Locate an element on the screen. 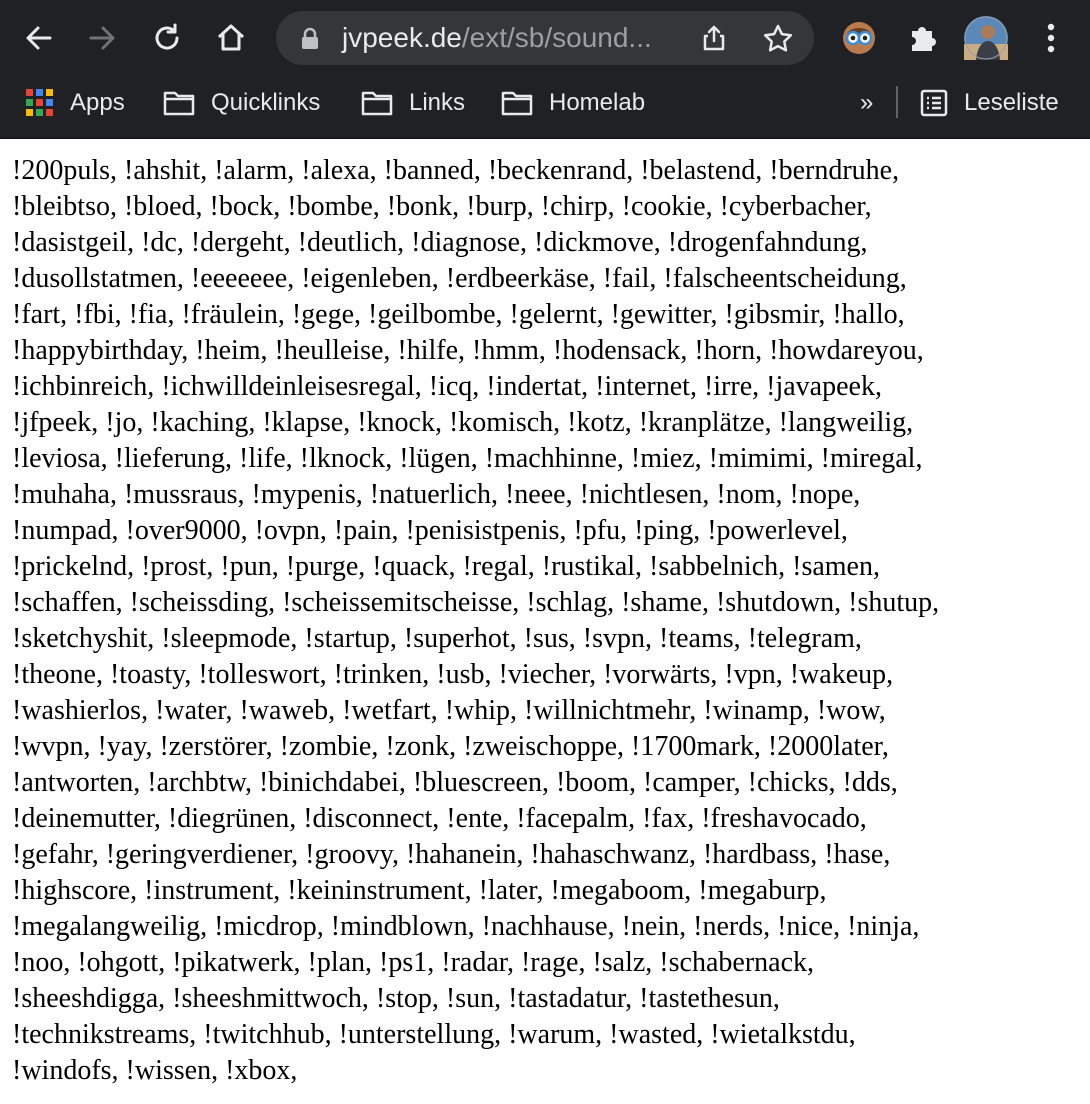  glasses-extension-icon is located at coordinates (859, 38).